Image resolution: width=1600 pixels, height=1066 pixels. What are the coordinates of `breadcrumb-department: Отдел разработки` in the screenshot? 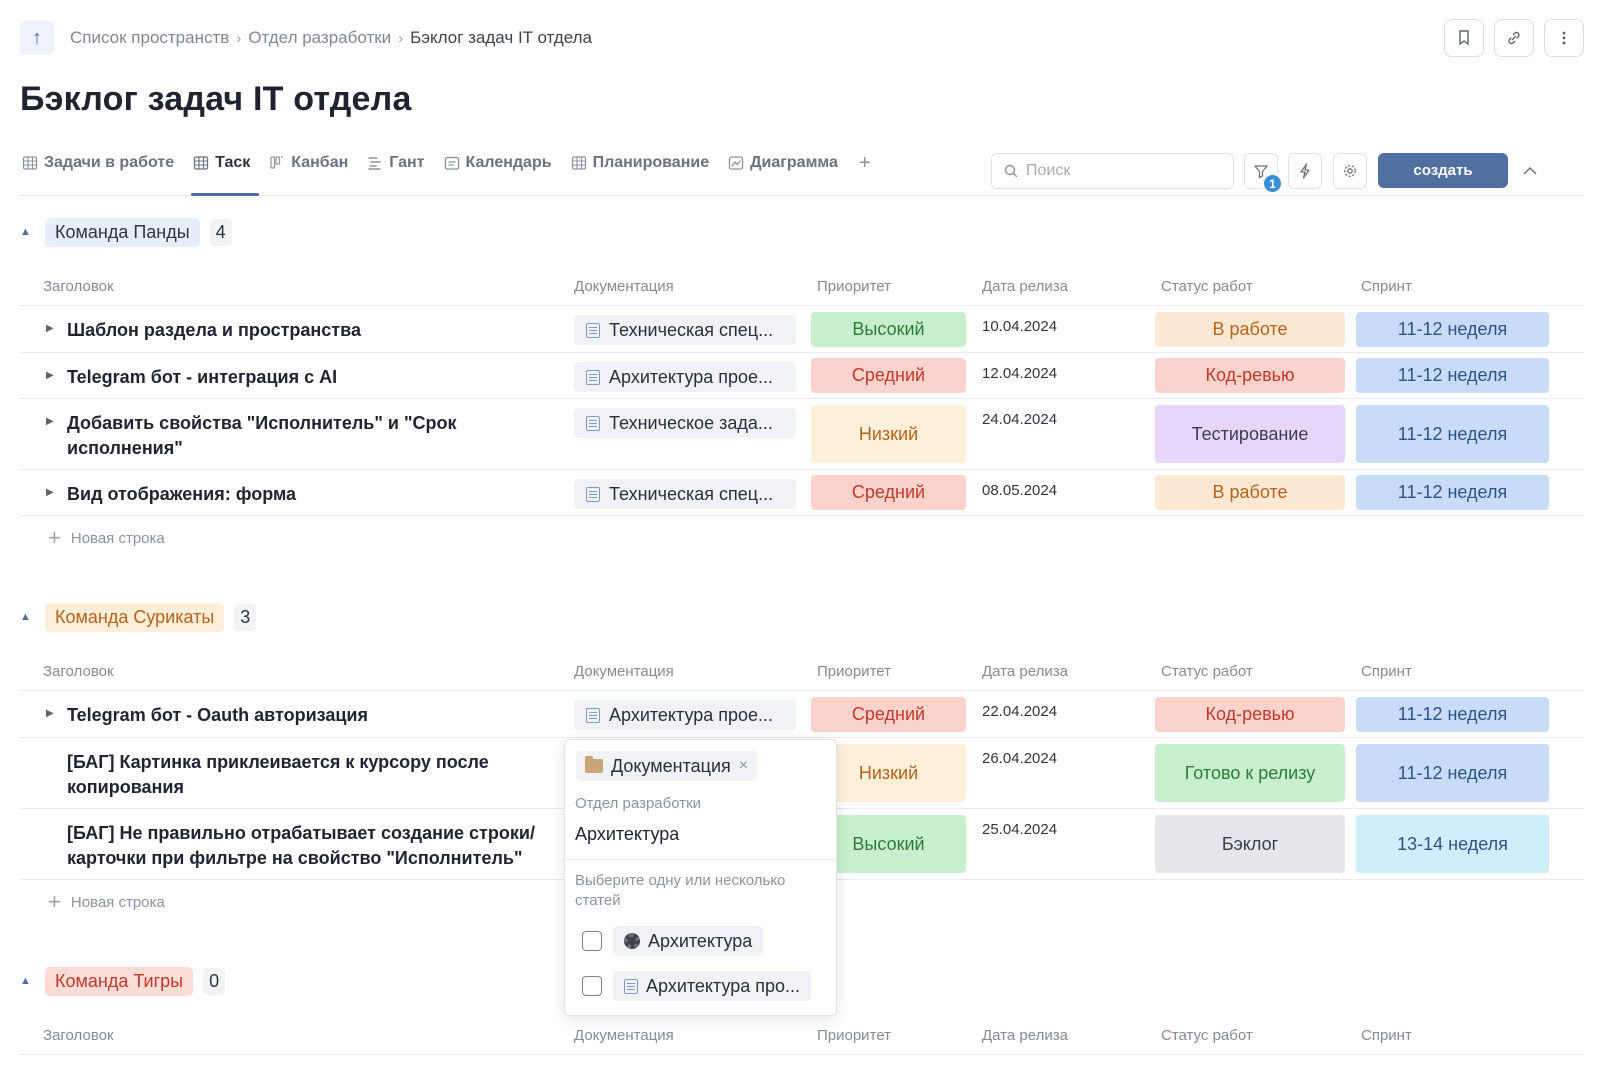 It's located at (319, 38).